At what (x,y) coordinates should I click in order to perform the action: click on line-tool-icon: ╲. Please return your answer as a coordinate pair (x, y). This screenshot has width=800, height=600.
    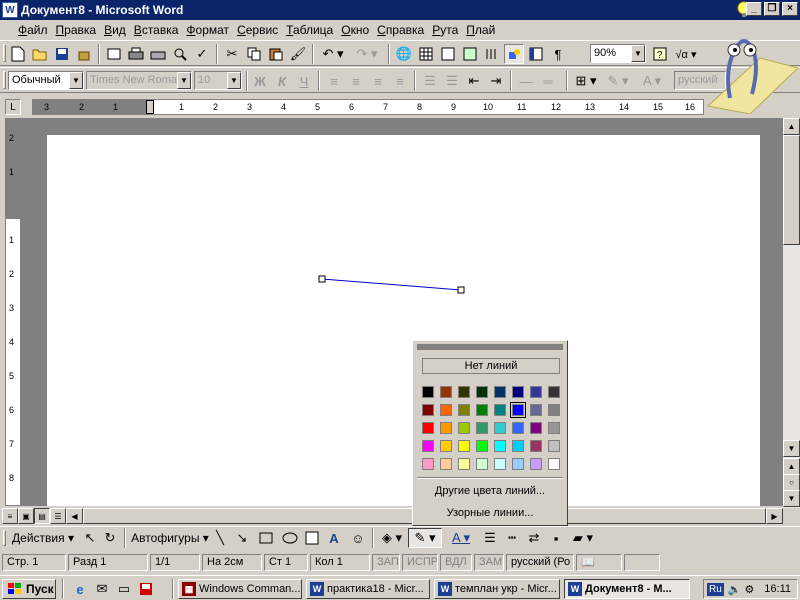
    Looking at the image, I should click on (220, 538).